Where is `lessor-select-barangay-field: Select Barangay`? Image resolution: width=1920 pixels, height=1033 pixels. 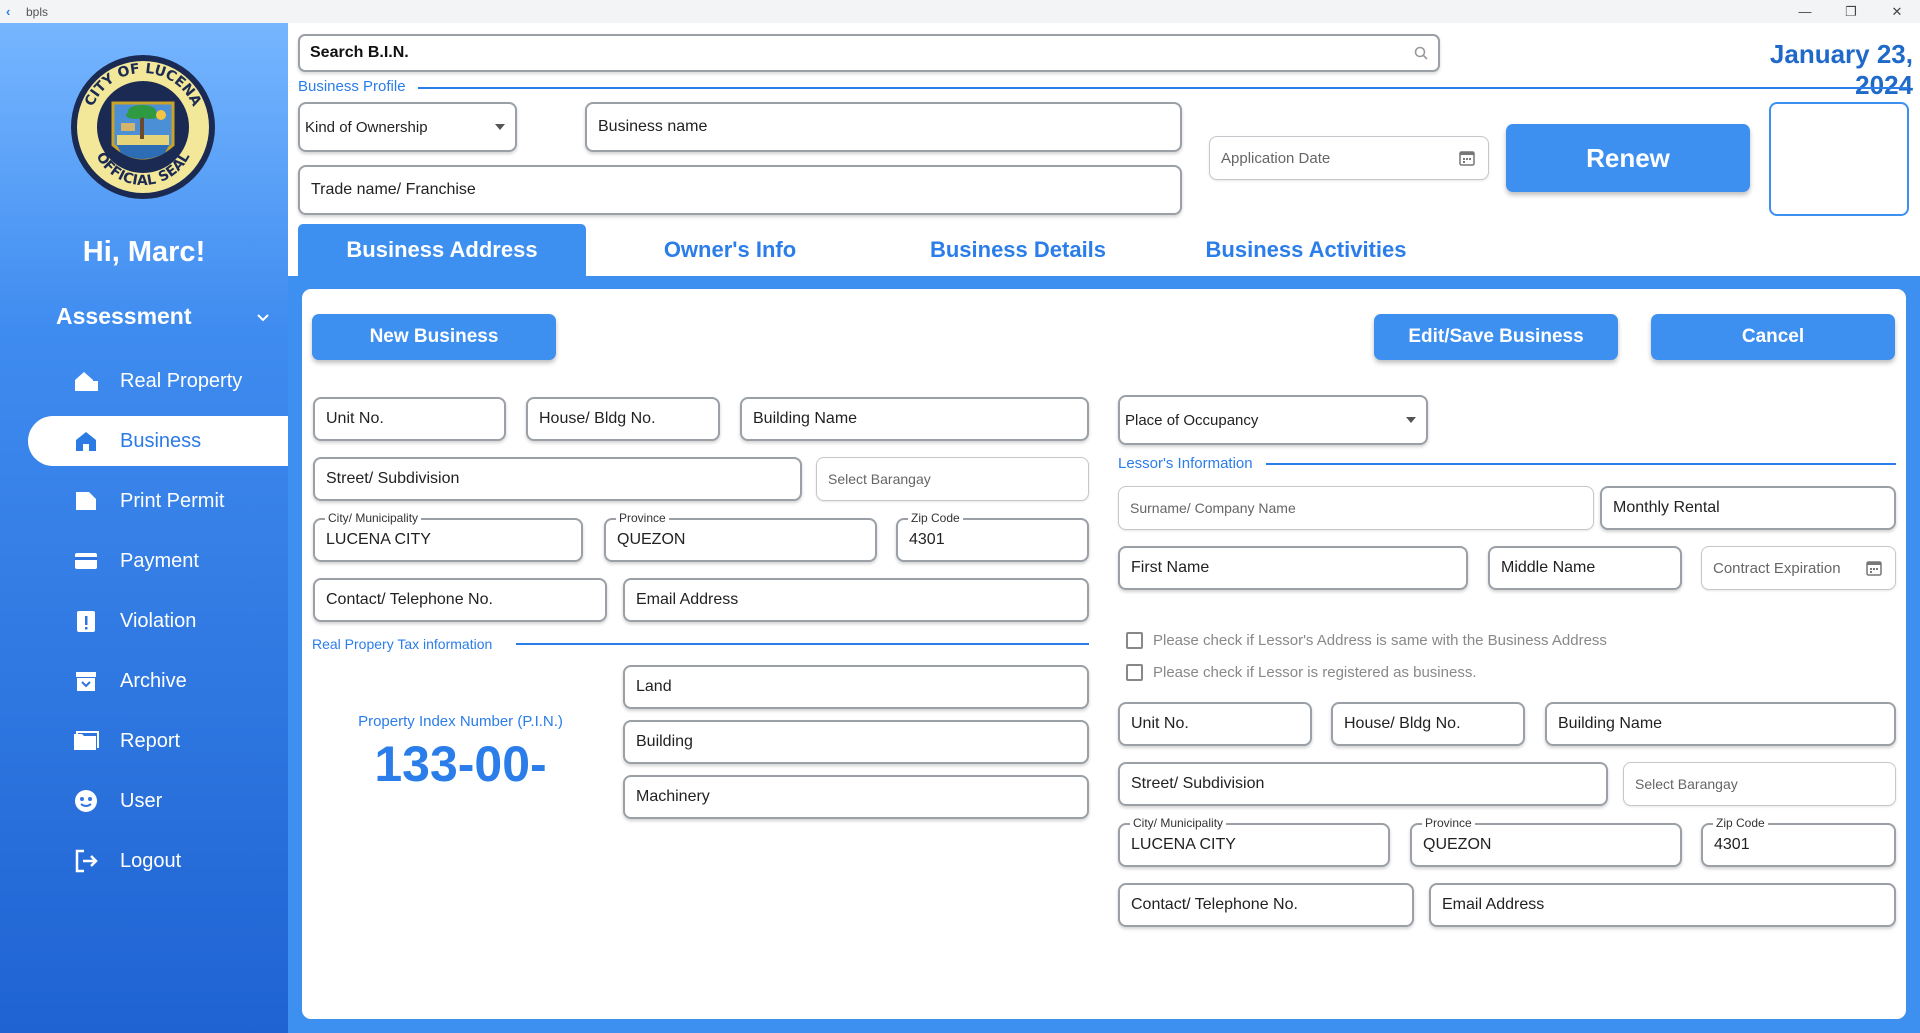
lessor-select-barangay-field: Select Barangay is located at coordinates (1759, 784).